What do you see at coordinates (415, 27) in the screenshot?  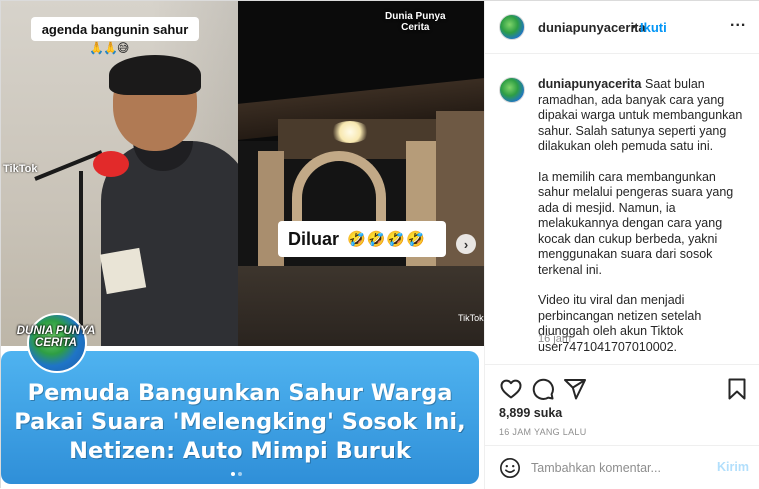 I see `brand-line-2: Cerita` at bounding box center [415, 27].